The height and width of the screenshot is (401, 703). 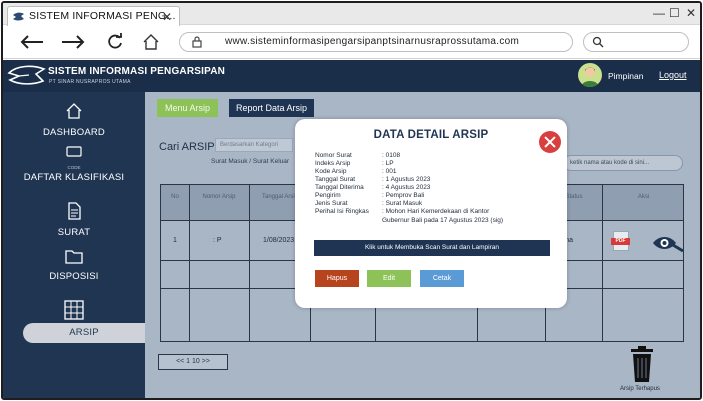 I want to click on table-header-cell: No, so click(x=175, y=197).